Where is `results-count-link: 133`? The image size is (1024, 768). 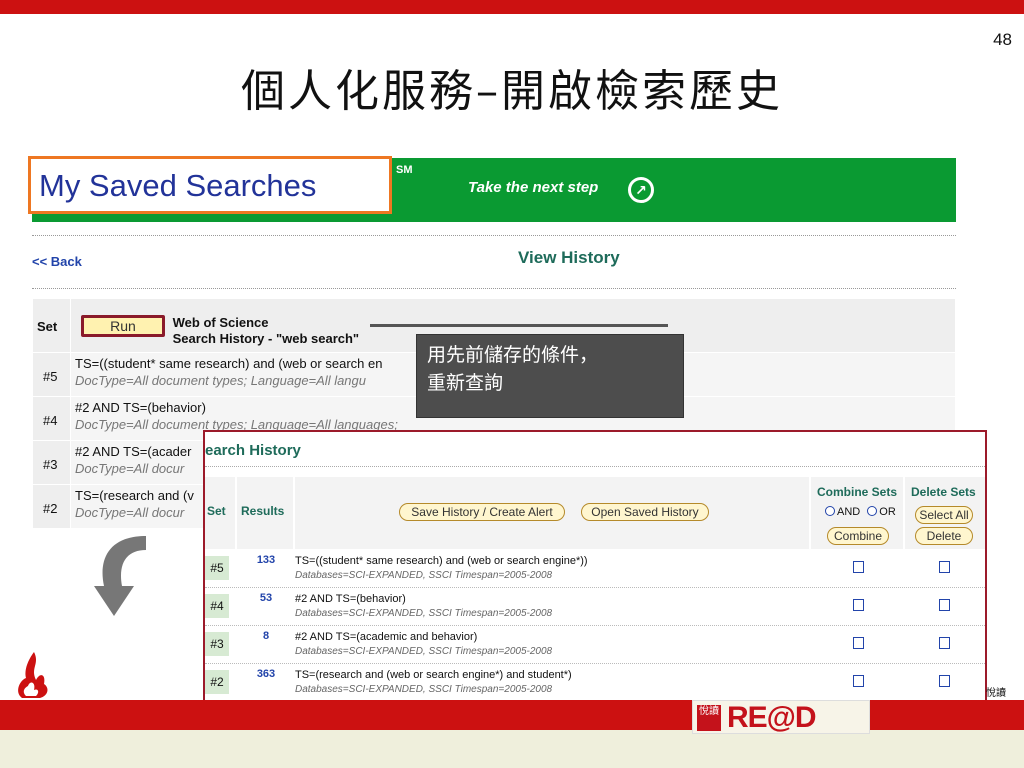
results-count-link: 133 is located at coordinates (266, 560).